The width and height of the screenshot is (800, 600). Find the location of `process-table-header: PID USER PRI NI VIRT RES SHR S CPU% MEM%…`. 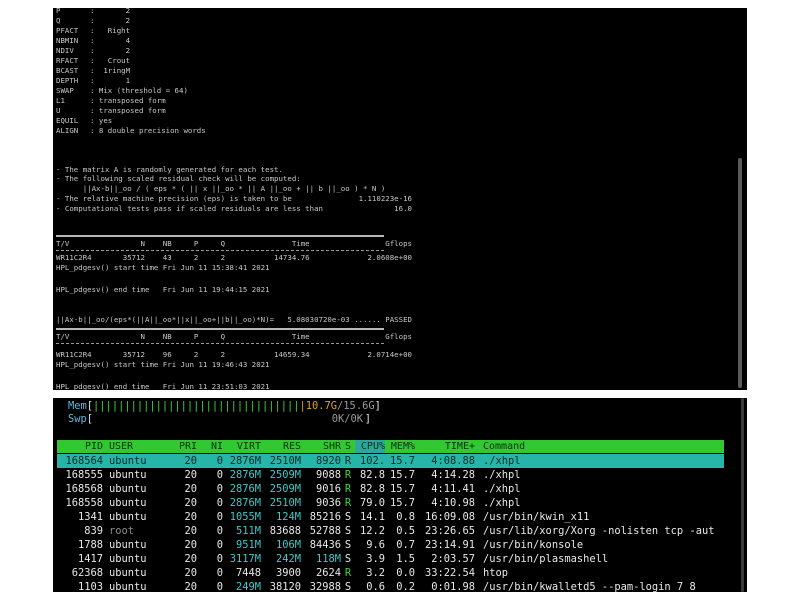

process-table-header: PID USER PRI NI VIRT RES SHR S CPU% MEM%… is located at coordinates (390, 446).